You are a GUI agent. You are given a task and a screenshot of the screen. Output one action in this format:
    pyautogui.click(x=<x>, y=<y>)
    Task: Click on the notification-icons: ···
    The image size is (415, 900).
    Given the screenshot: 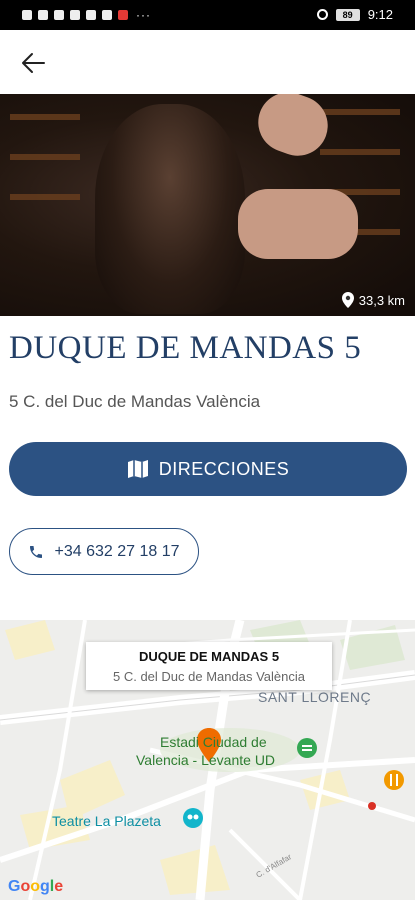 What is the action you would take?
    pyautogui.click(x=86, y=15)
    